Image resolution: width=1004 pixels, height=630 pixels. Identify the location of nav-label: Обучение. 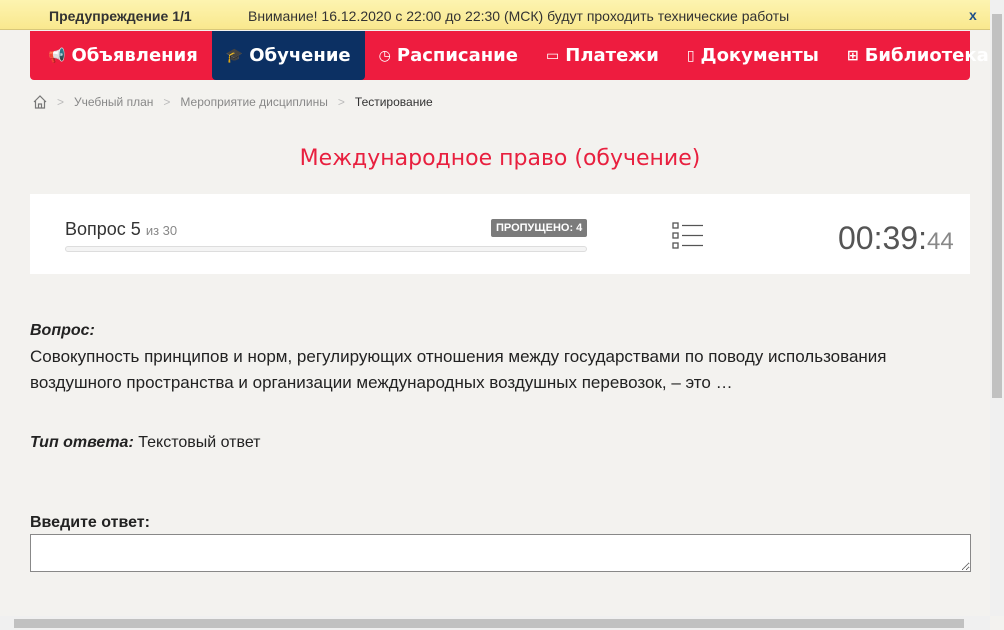
(300, 55).